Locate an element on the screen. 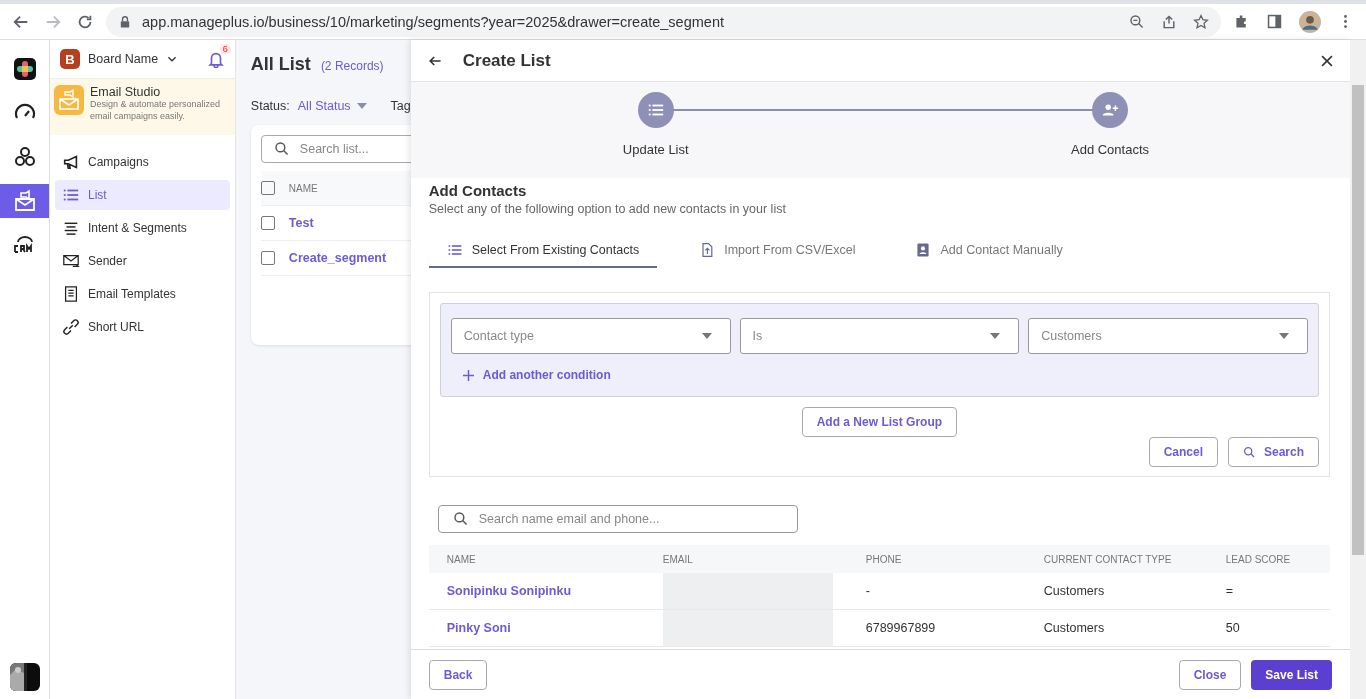 This screenshot has height=699, width=1366. select-field: Customers is located at coordinates (1168, 336).